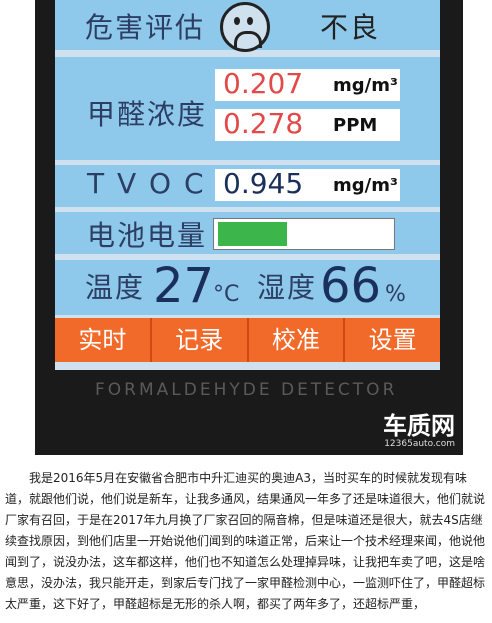 The height and width of the screenshot is (623, 492). Describe the element at coordinates (115, 287) in the screenshot. I see `temp-label: 温度` at that location.